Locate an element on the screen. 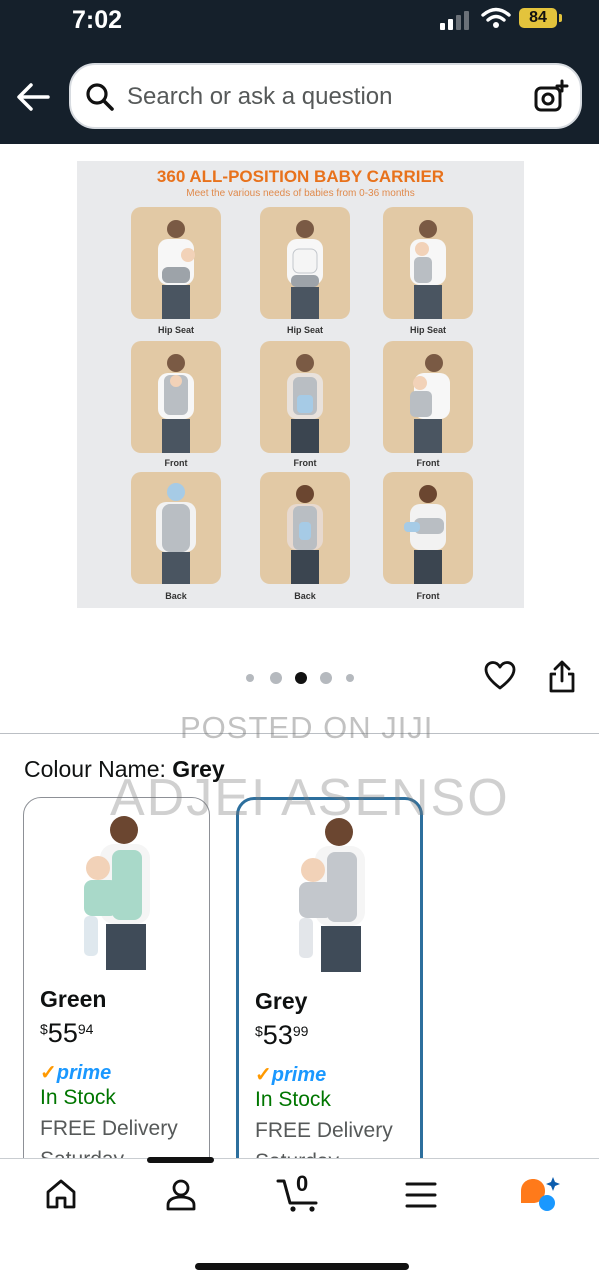  back-arrow-icon is located at coordinates (33, 97).